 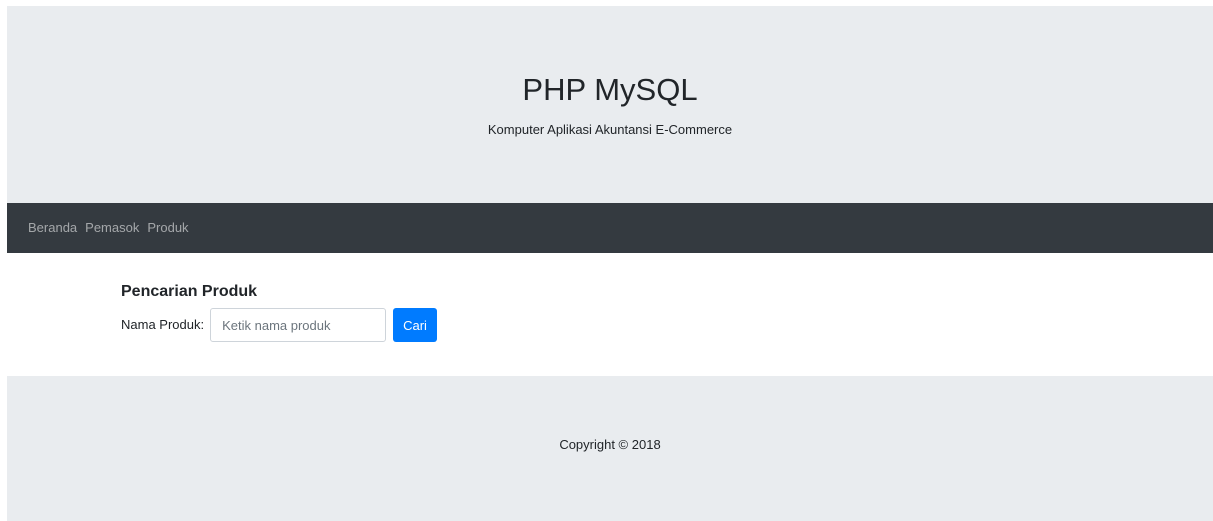 I want to click on search-button: Cari, so click(x=415, y=325).